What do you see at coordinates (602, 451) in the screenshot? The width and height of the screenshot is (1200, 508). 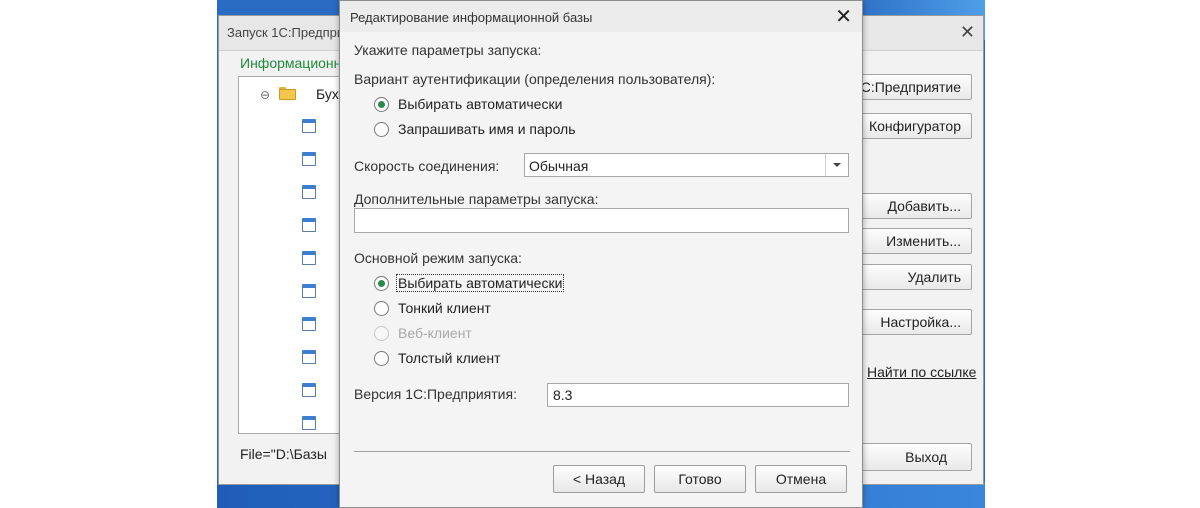 I see `button-separator` at bounding box center [602, 451].